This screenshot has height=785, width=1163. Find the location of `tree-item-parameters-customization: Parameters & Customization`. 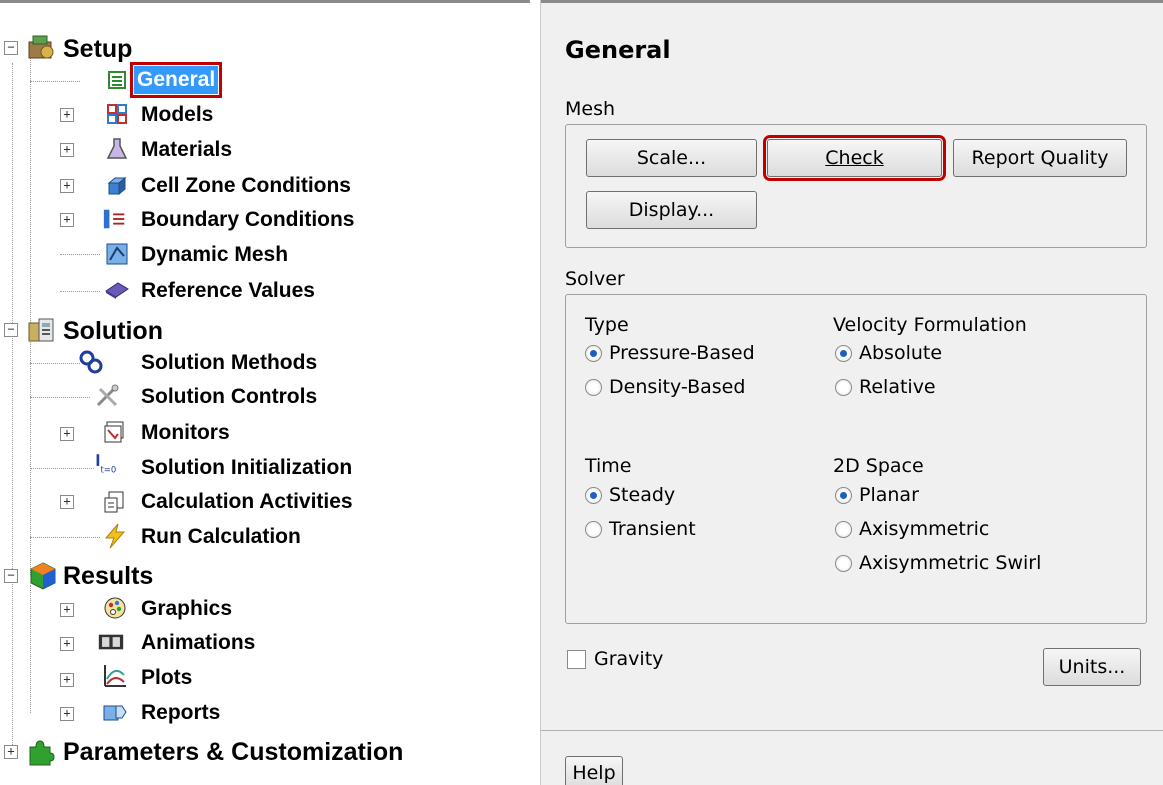

tree-item-parameters-customization: Parameters & Customization is located at coordinates (233, 752).